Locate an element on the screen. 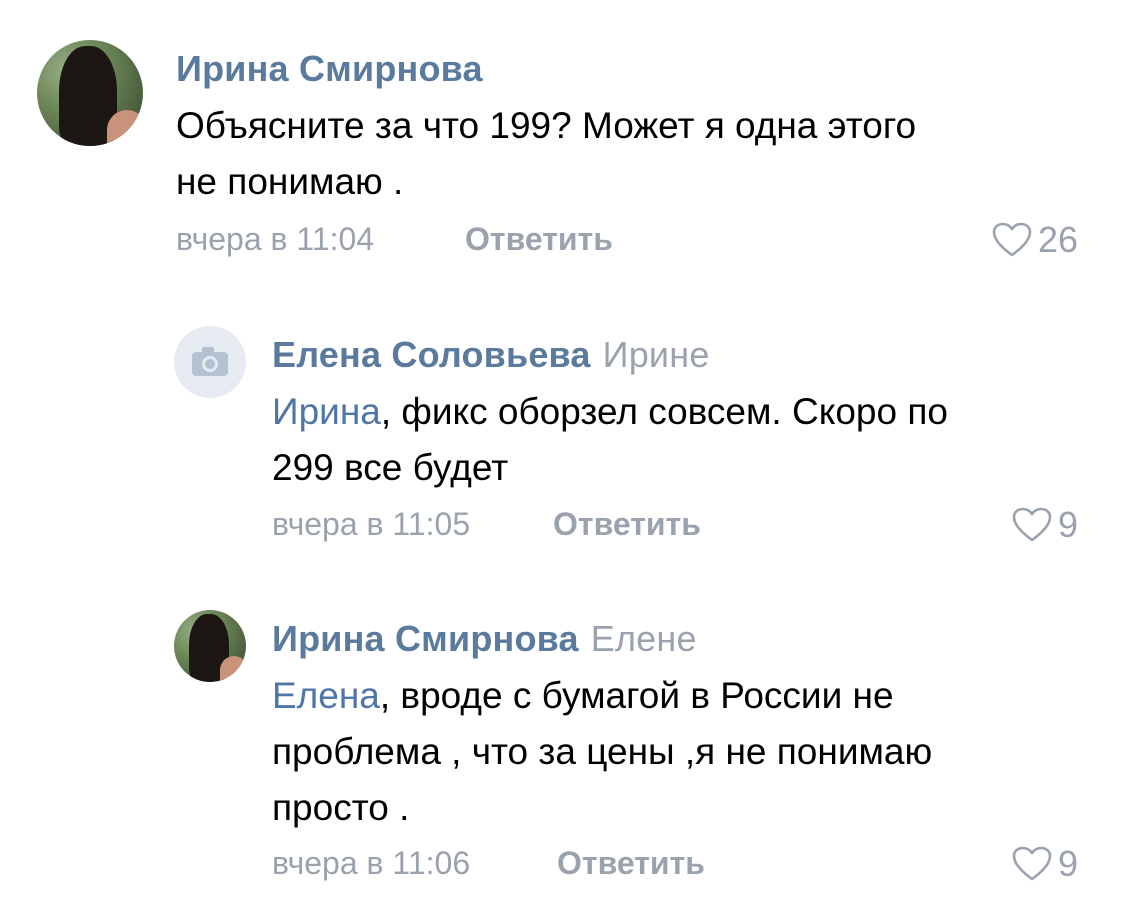 Image resolution: width=1124 pixels, height=907 pixels. comment-author: Елена Соловьева Ирине is located at coordinates (491, 355).